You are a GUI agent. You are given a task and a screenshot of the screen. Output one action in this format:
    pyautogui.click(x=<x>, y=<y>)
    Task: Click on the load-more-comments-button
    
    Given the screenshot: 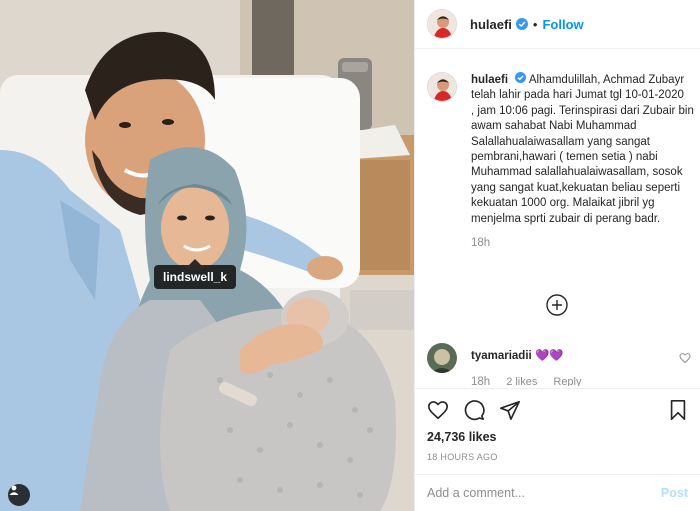 What is the action you would take?
    pyautogui.click(x=557, y=305)
    